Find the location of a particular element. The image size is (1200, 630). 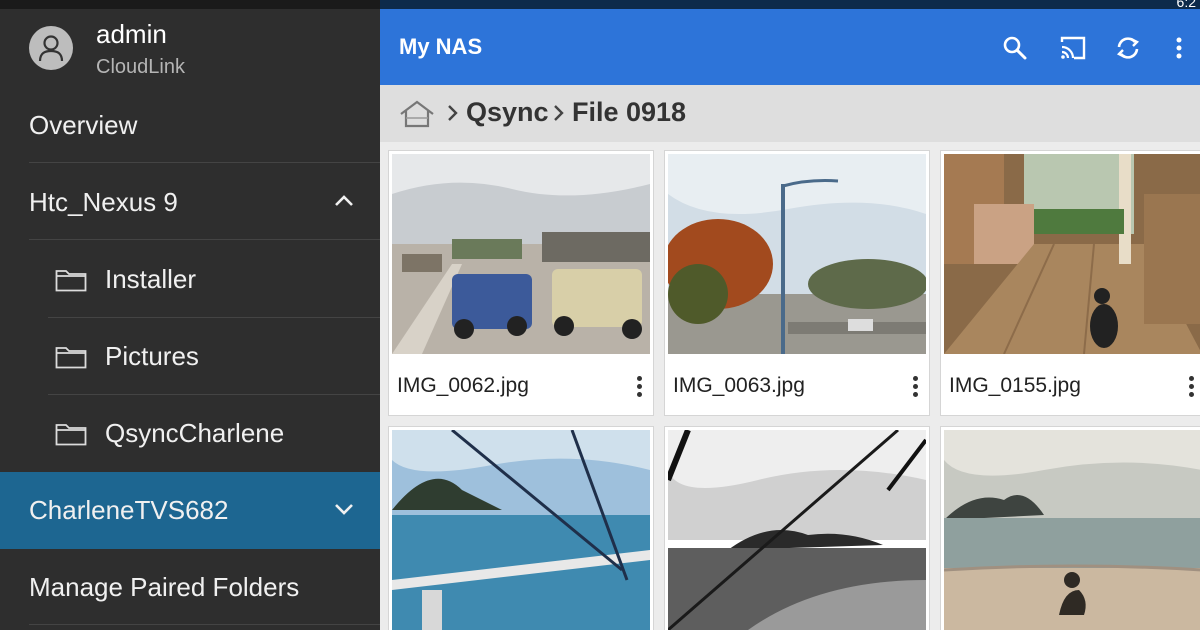

cafe-photo is located at coordinates (1072, 254).